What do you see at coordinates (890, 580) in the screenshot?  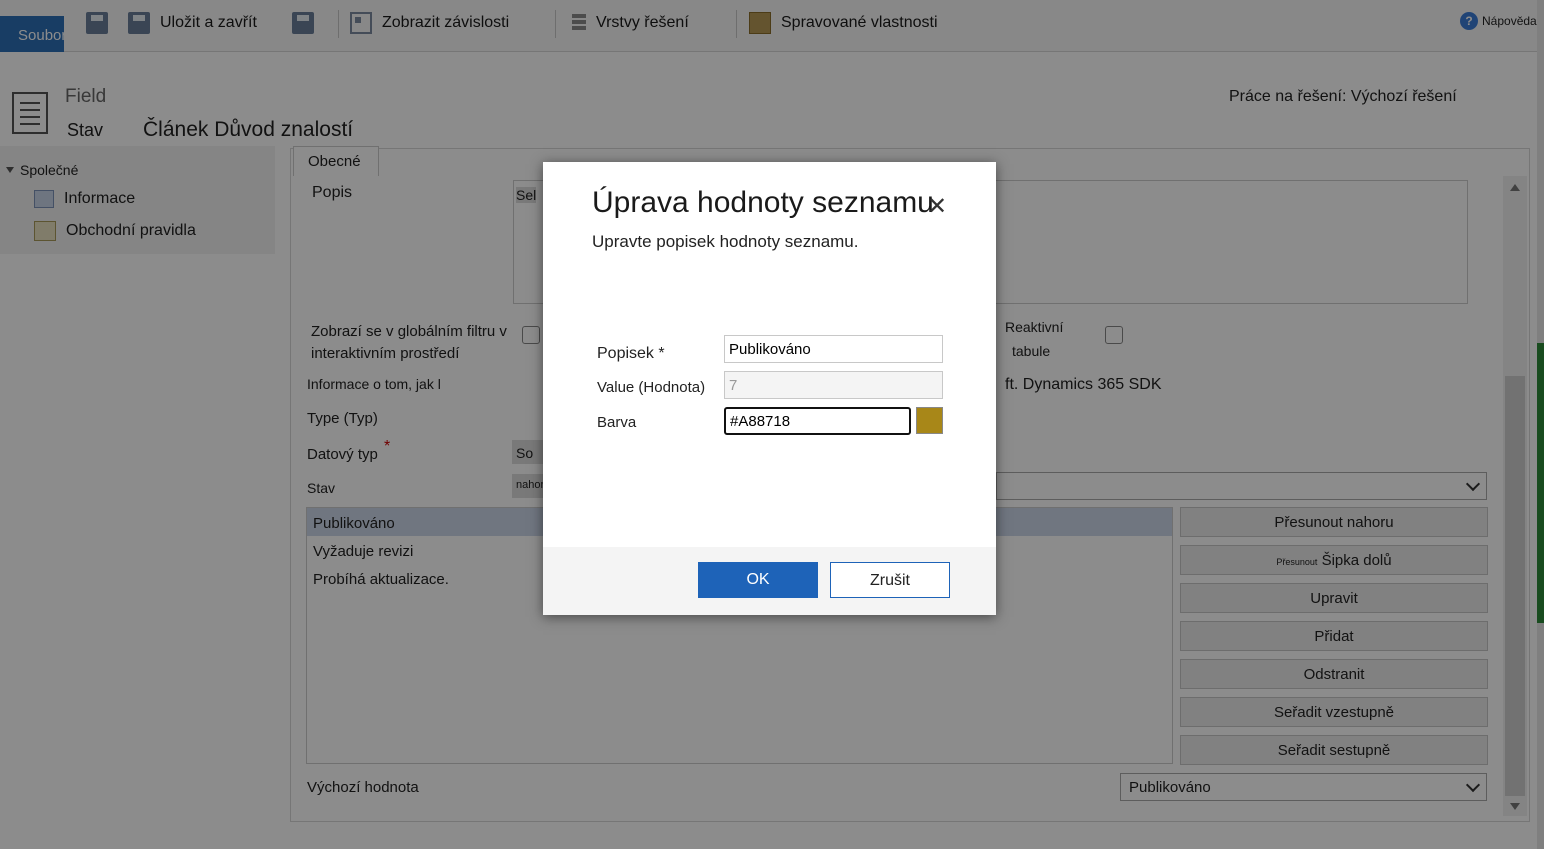 I see `cancel-button: Zrušit` at bounding box center [890, 580].